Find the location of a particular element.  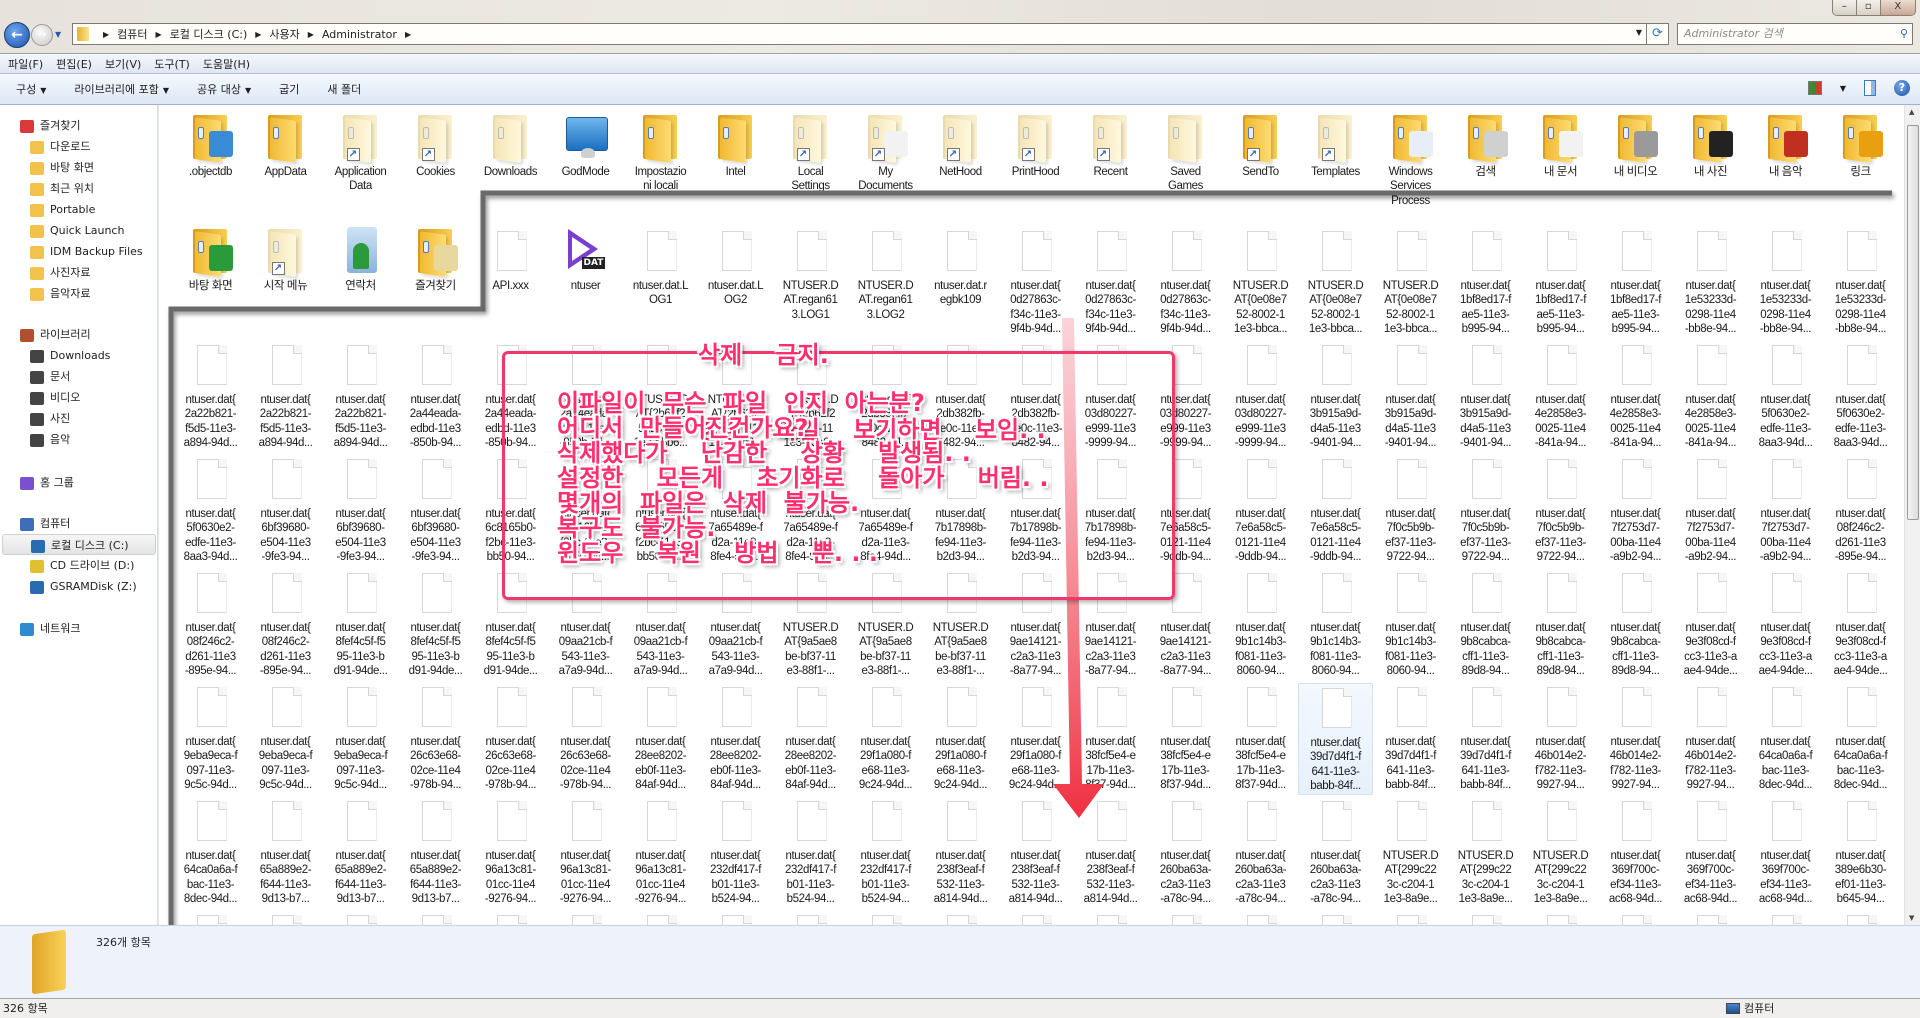

menu-tools: 도구(T) is located at coordinates (172, 64).